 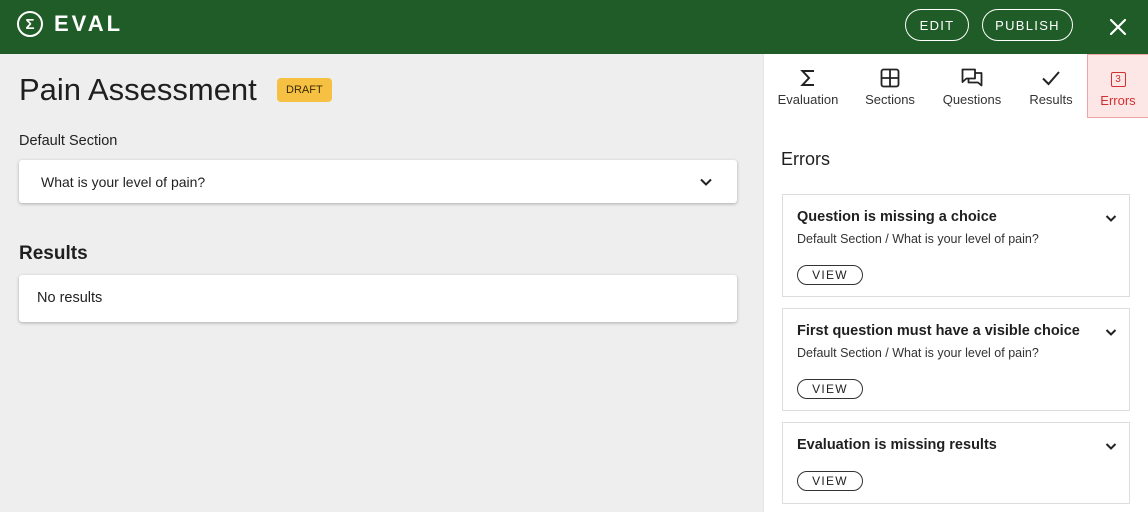 What do you see at coordinates (123, 182) in the screenshot?
I see `question-text: What is your level of pain?` at bounding box center [123, 182].